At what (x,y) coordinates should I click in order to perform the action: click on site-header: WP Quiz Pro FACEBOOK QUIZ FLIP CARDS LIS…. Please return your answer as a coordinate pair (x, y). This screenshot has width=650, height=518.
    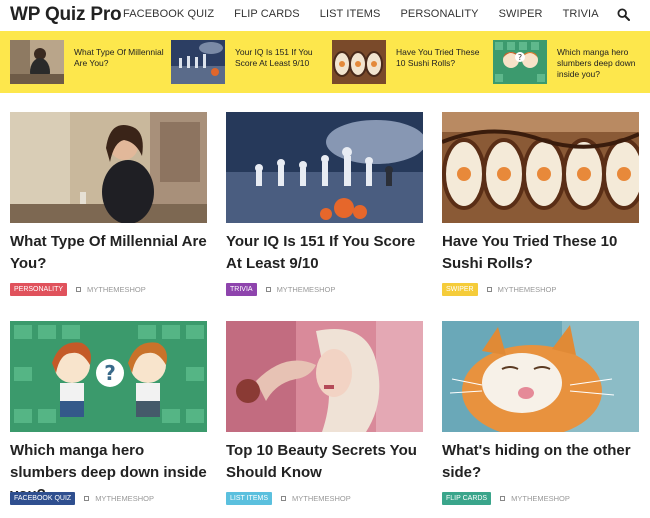
    Looking at the image, I should click on (325, 15).